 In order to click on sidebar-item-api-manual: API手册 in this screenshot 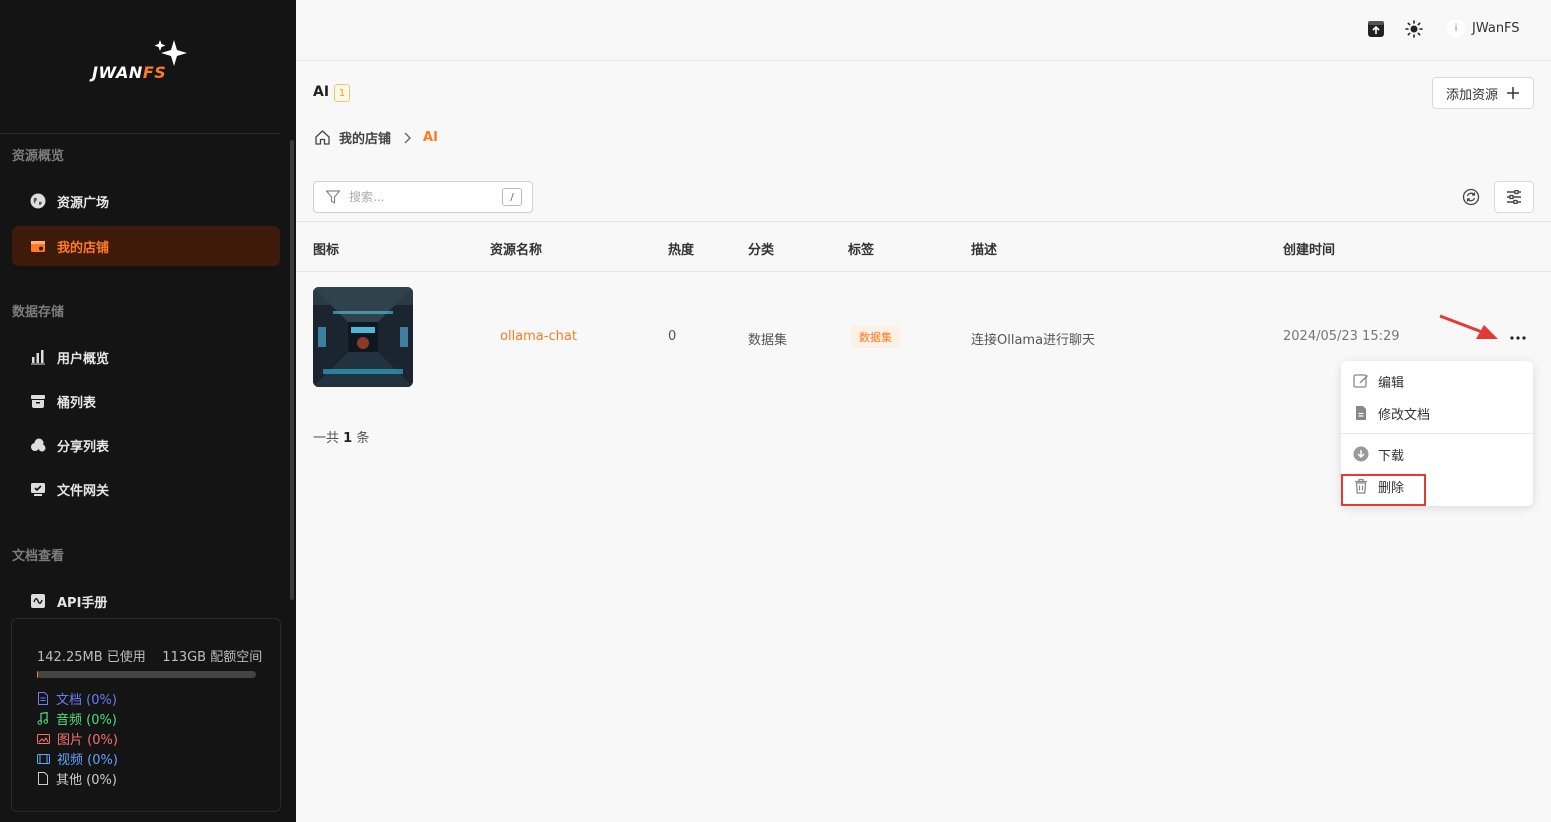, I will do `click(146, 601)`.